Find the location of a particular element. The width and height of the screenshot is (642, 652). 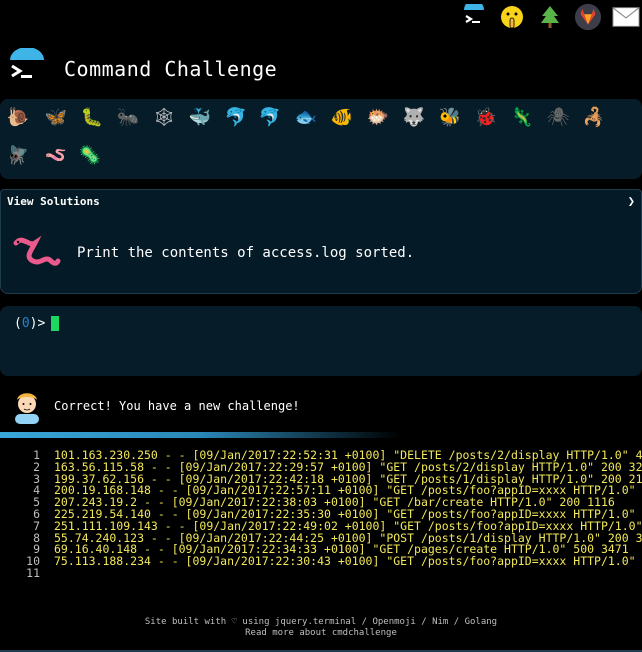

challenge-description: Print the contents of access.log sorted. is located at coordinates (246, 252).